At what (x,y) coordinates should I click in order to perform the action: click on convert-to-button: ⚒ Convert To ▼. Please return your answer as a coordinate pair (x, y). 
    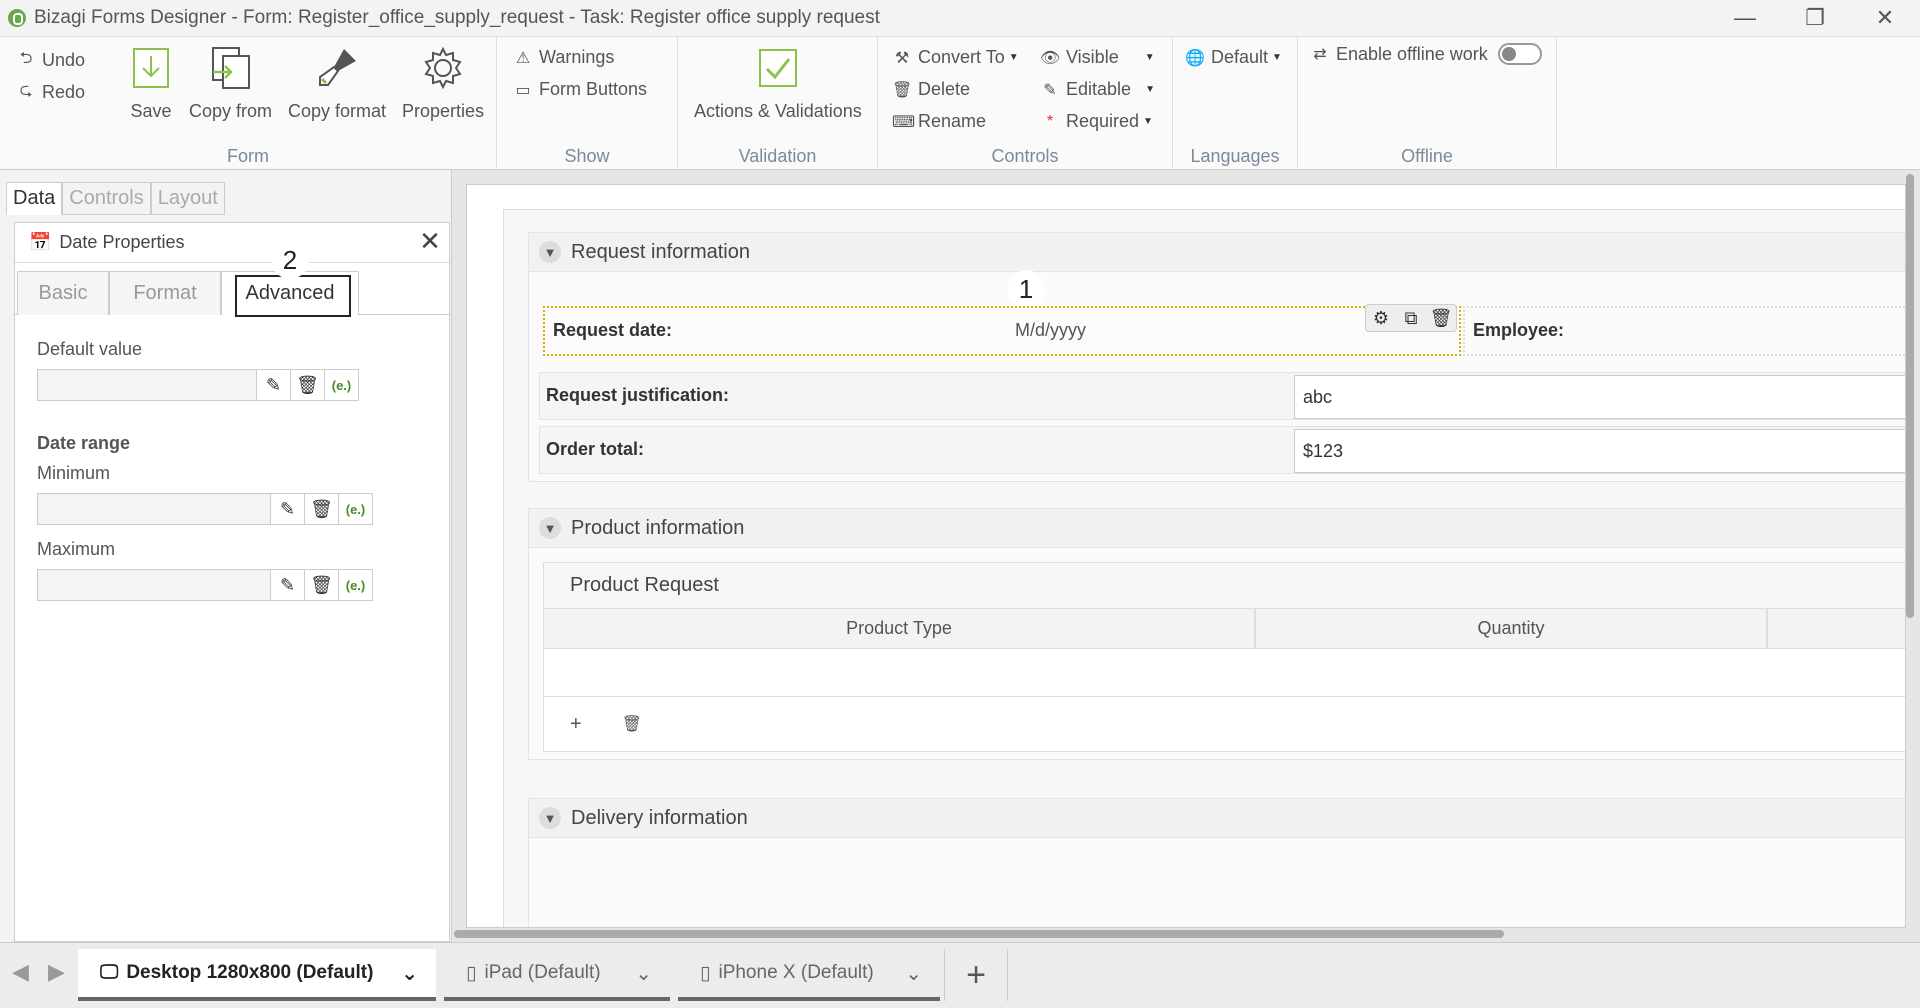
    Looking at the image, I should click on (955, 57).